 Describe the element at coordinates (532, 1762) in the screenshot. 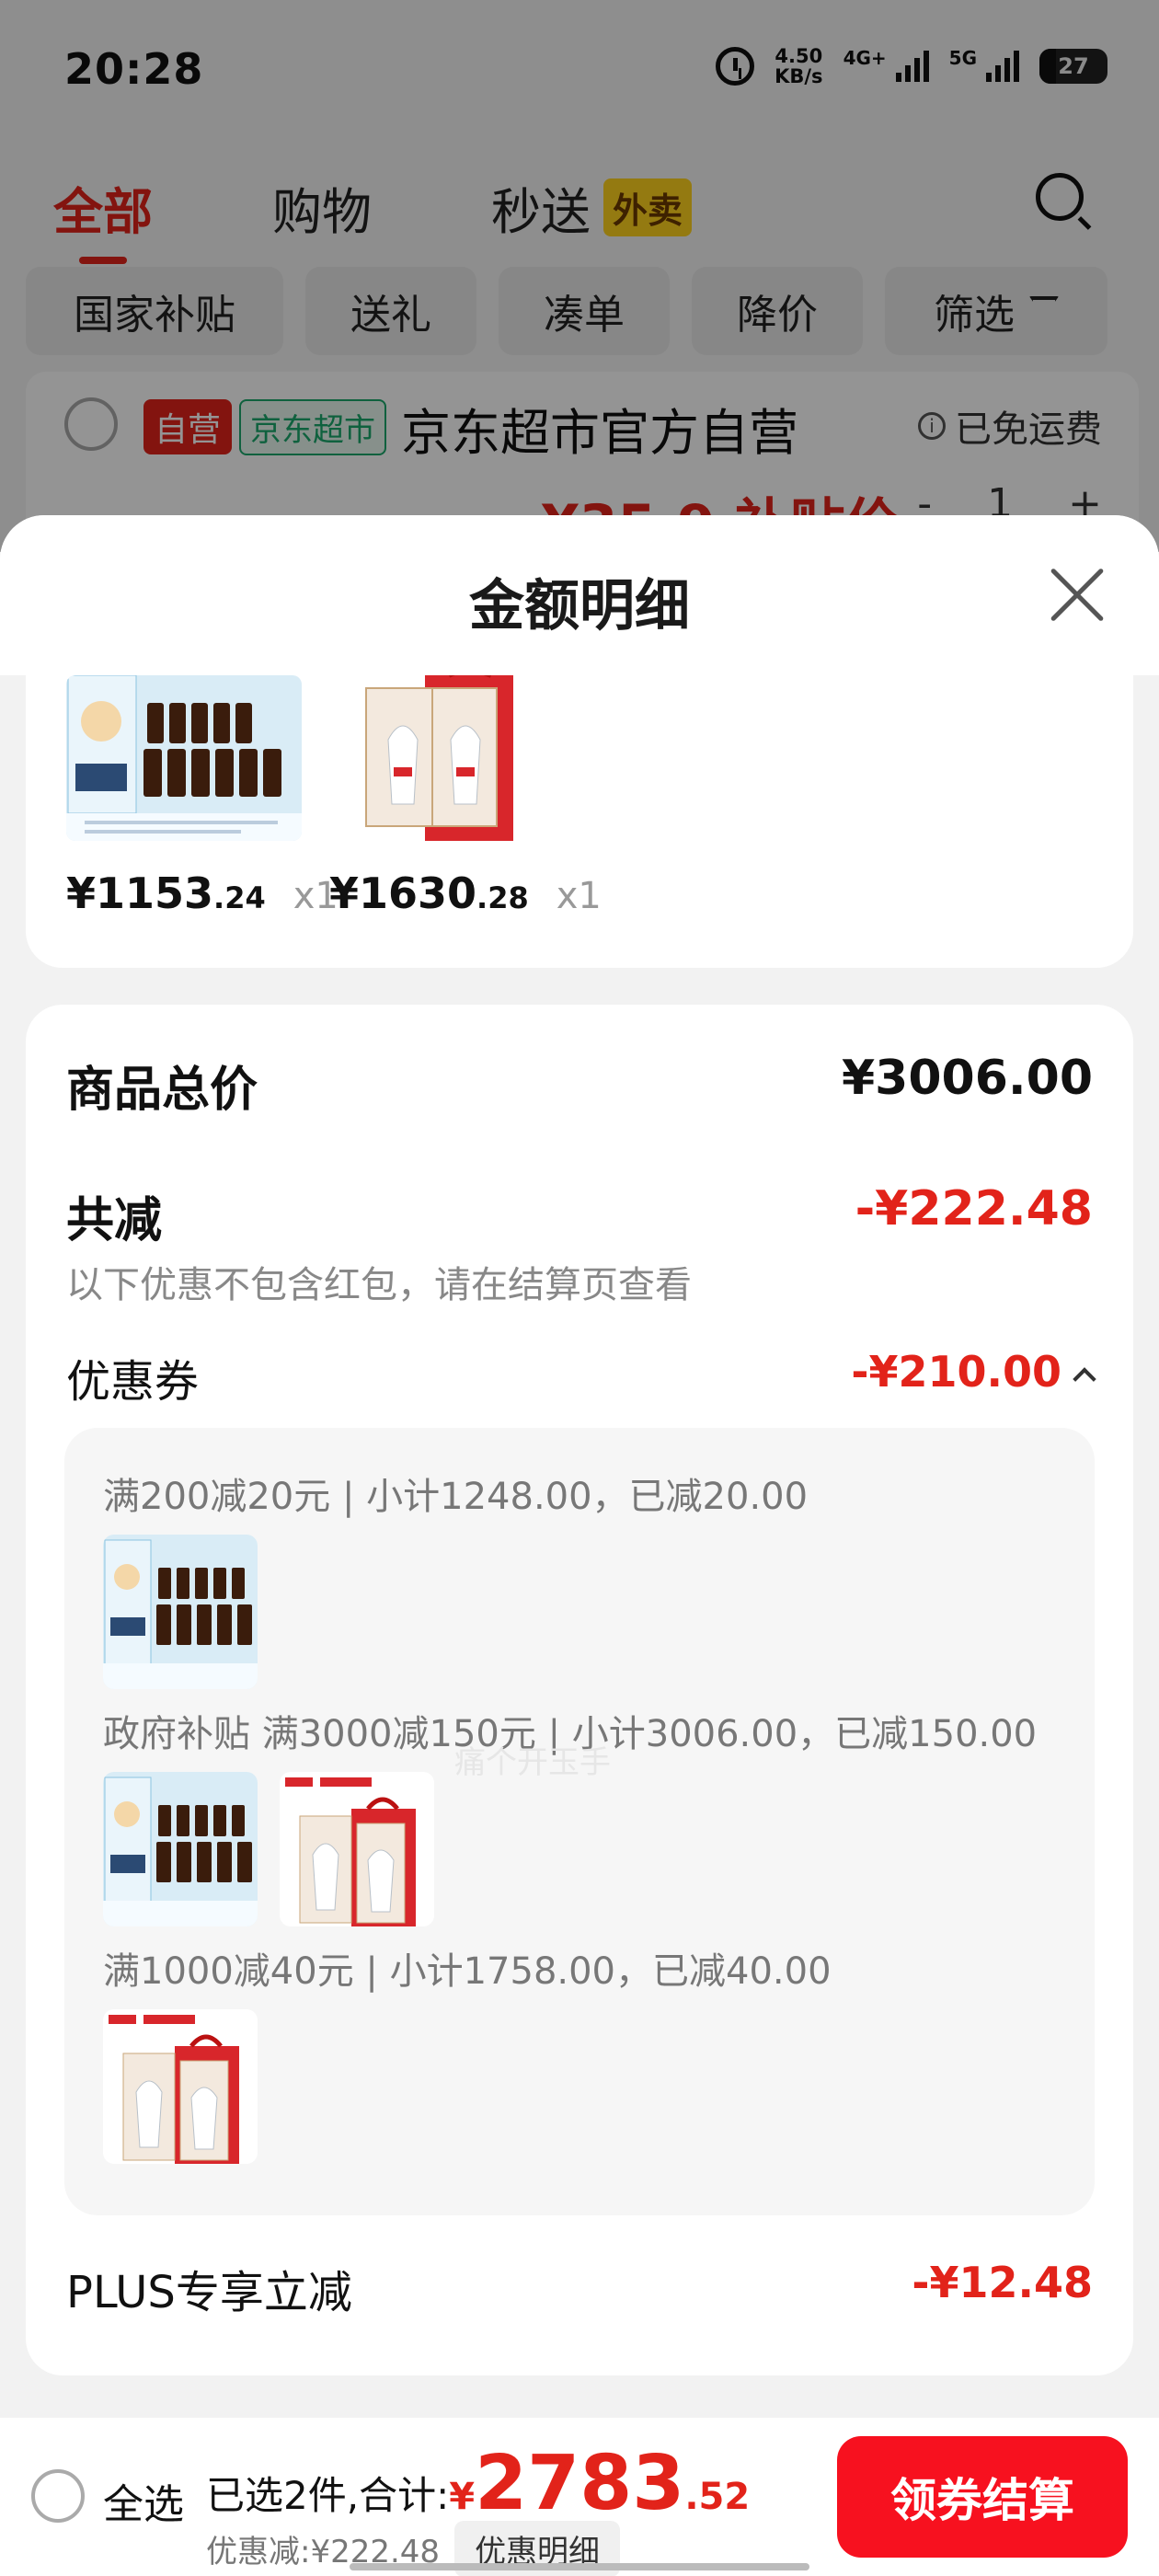

I see `watermark: 痛个开玉手` at that location.